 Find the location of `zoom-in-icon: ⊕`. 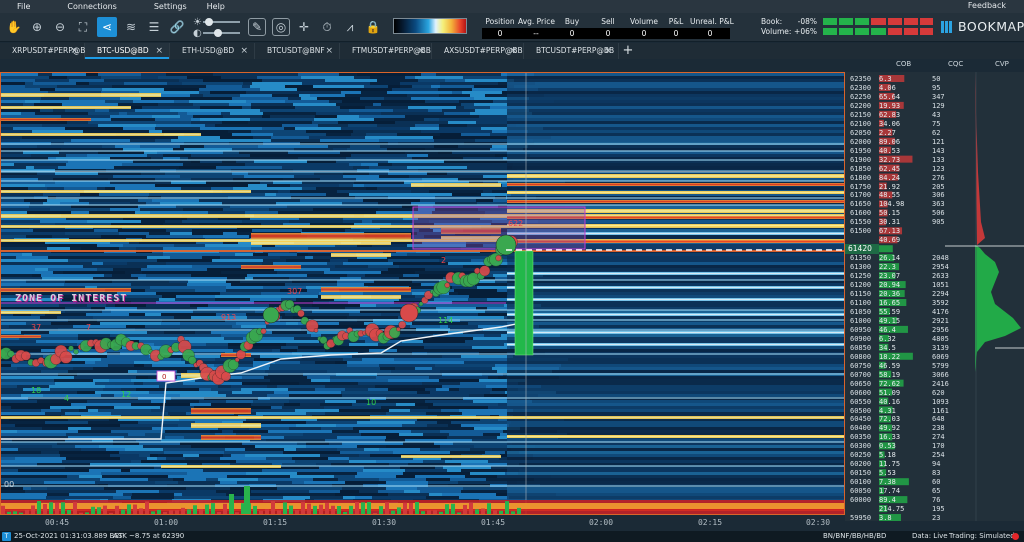

zoom-in-icon: ⊕ is located at coordinates (37, 27).